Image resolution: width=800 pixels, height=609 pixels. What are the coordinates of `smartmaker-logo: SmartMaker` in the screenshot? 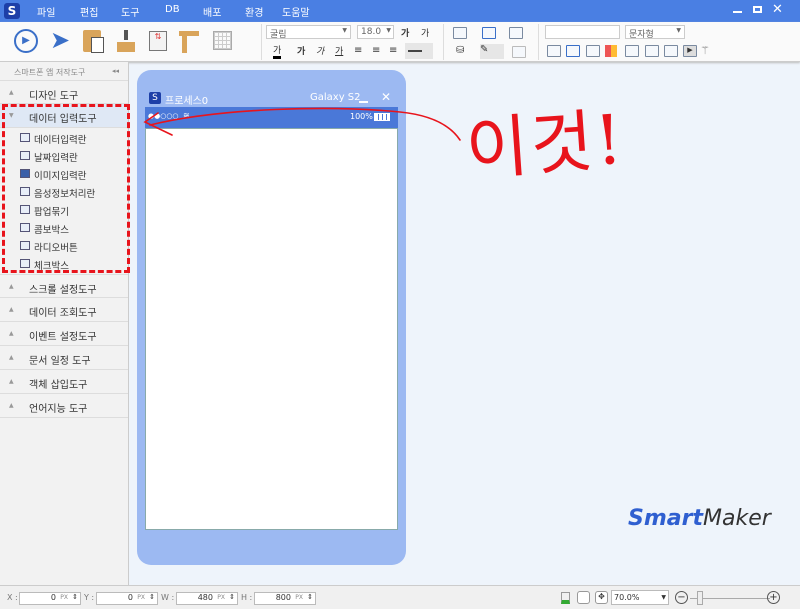 It's located at (699, 518).